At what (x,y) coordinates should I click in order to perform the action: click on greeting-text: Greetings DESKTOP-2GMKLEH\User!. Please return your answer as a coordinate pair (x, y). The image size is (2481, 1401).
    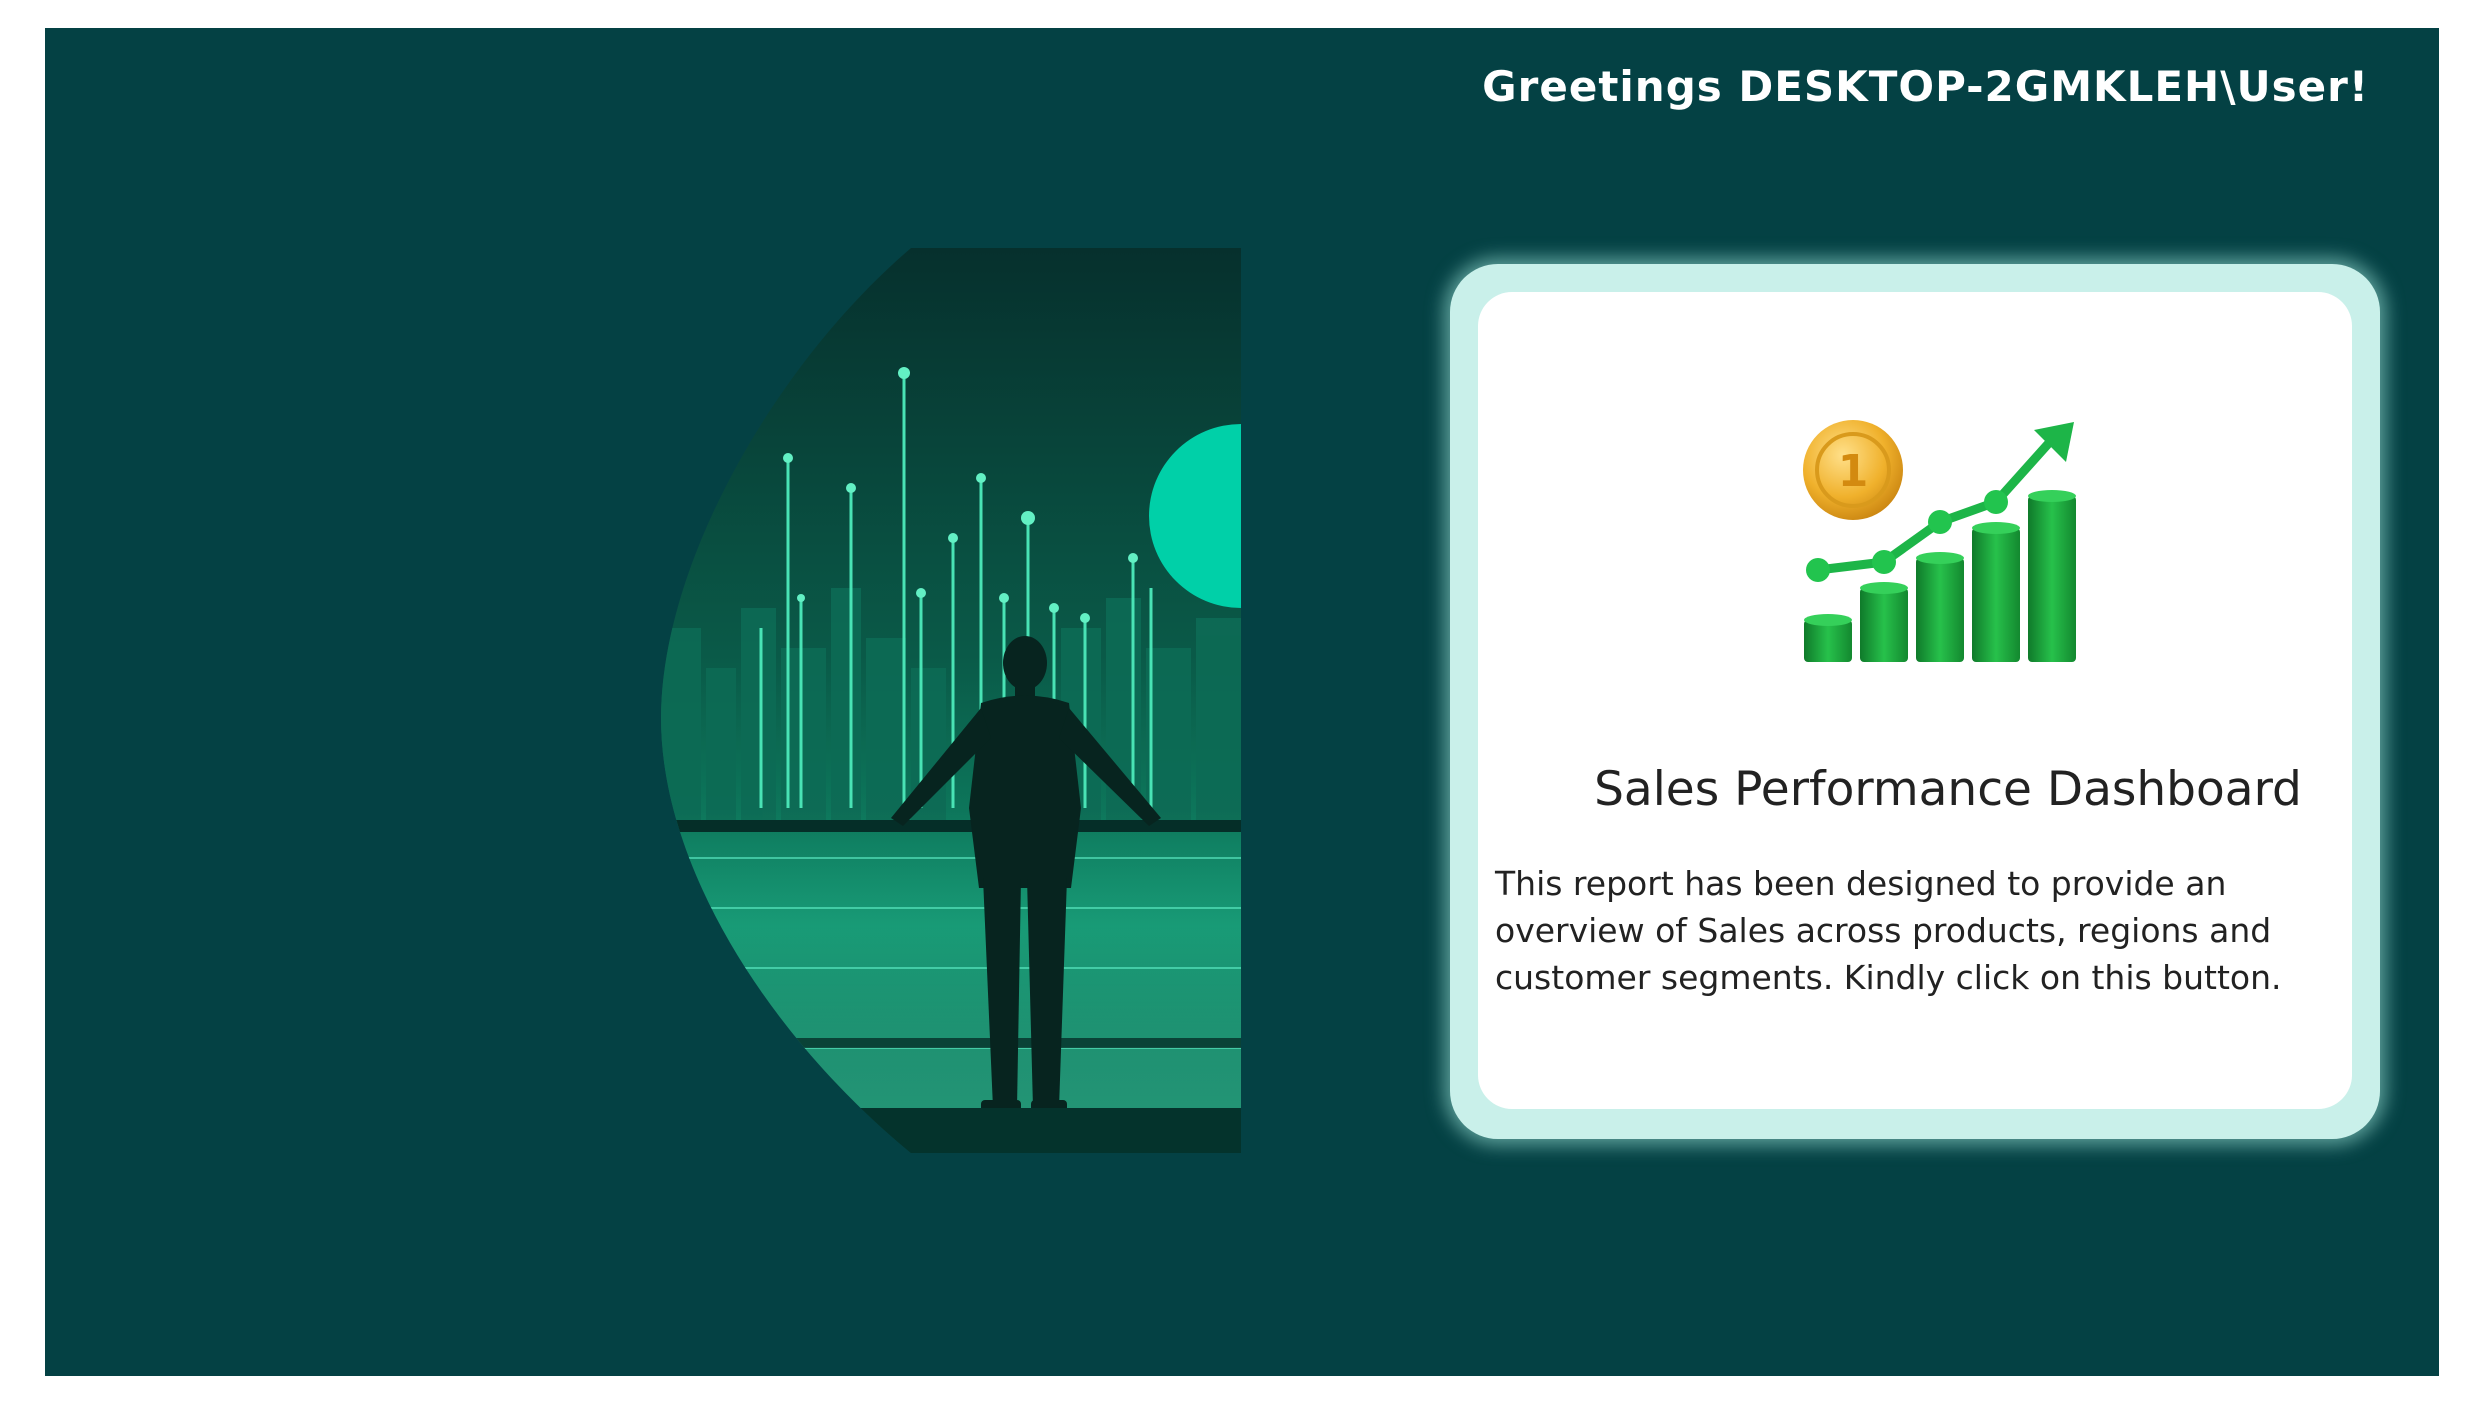
    Looking at the image, I should click on (1925, 86).